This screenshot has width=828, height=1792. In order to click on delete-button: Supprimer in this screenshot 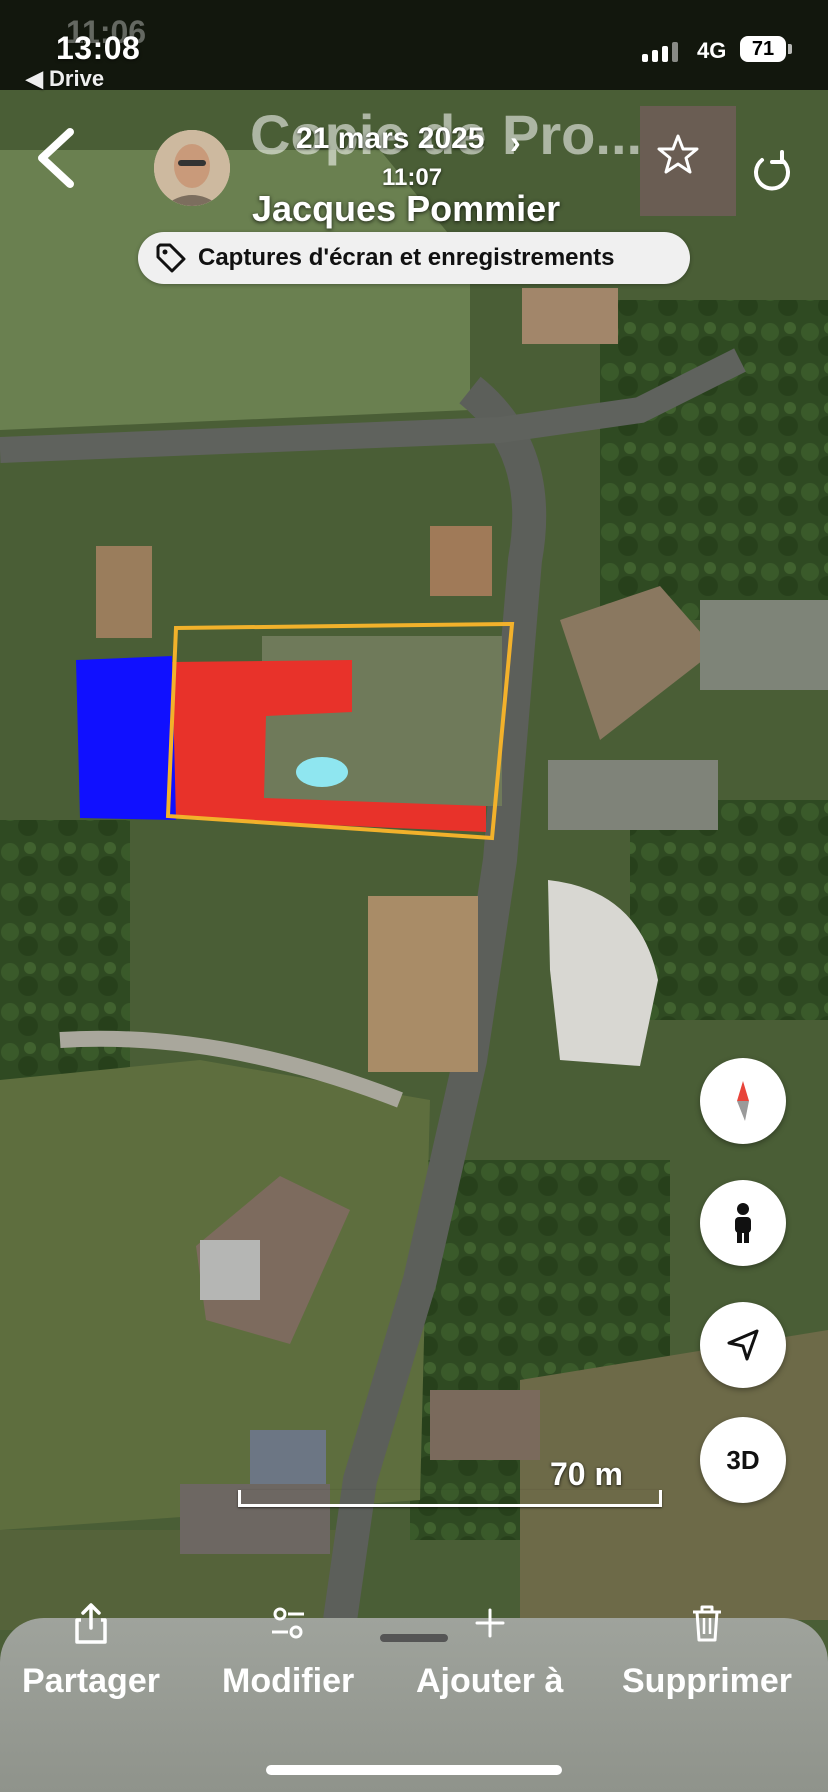, I will do `click(707, 1651)`.